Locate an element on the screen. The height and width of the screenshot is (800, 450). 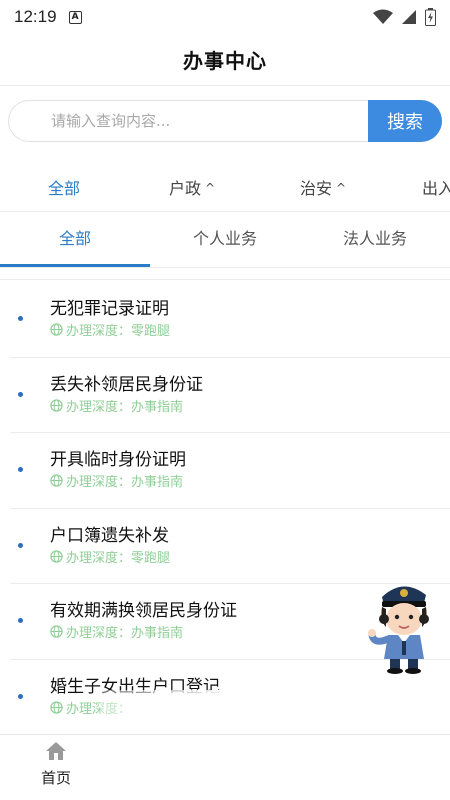
service-name: 开具临时身份证明 is located at coordinates (118, 460).